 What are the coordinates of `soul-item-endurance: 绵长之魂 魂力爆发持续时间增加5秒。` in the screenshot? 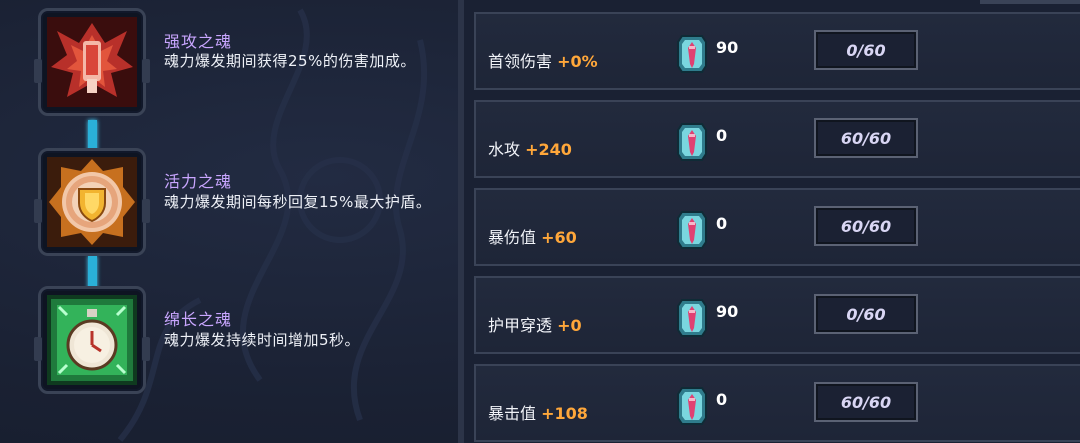 It's located at (246, 338).